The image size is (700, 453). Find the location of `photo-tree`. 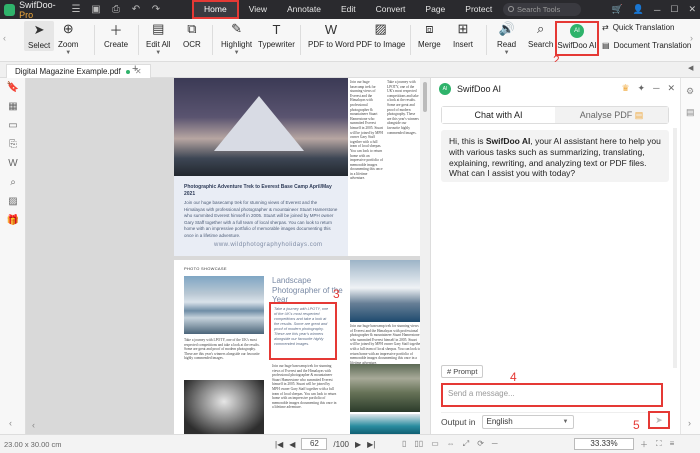

photo-tree is located at coordinates (224, 407).